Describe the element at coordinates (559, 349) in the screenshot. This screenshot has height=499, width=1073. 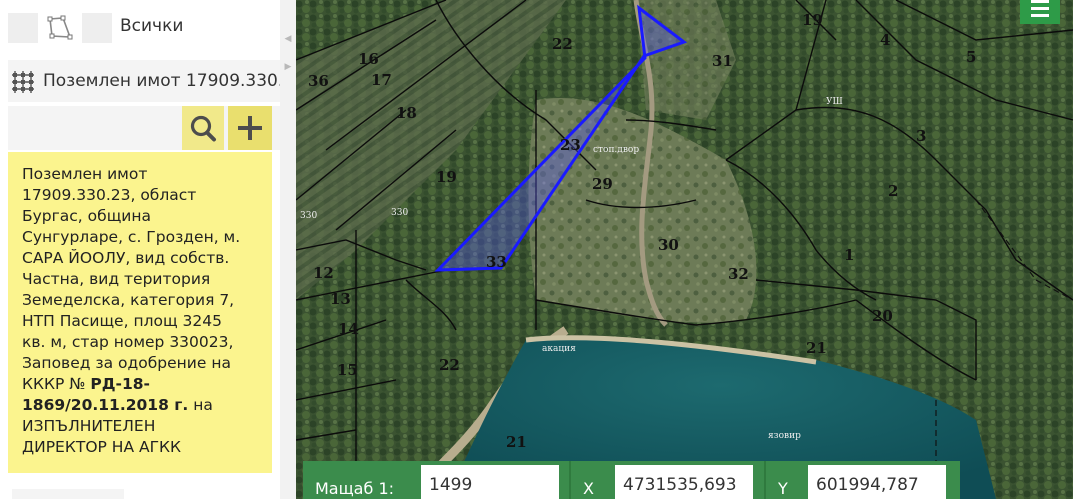
I see `land-use-label: акация` at that location.